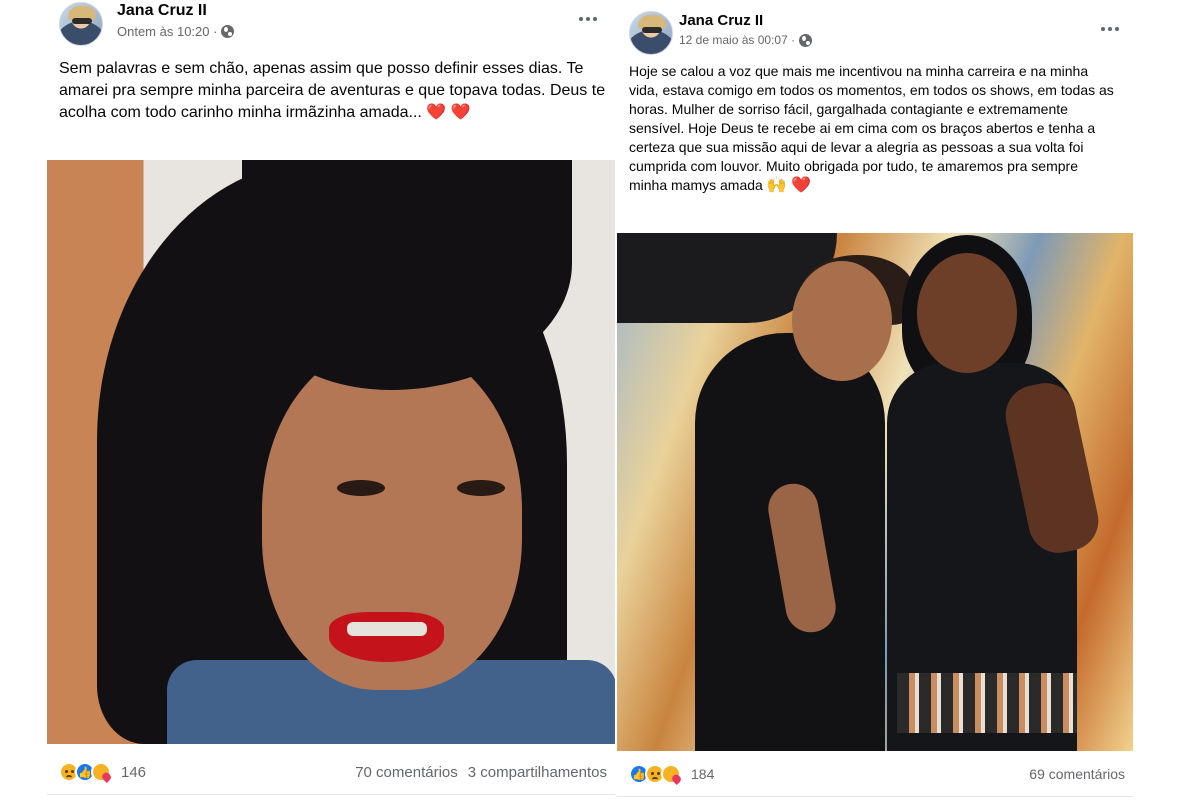 This screenshot has height=800, width=1200. I want to click on comments-count-link: 70 comentários, so click(406, 772).